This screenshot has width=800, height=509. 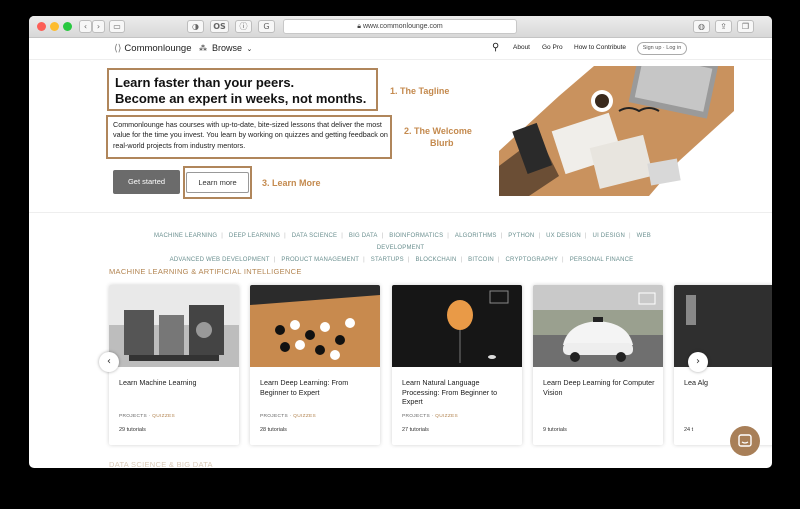 I want to click on annotation-blurb-line2: Blurb, so click(x=442, y=143).